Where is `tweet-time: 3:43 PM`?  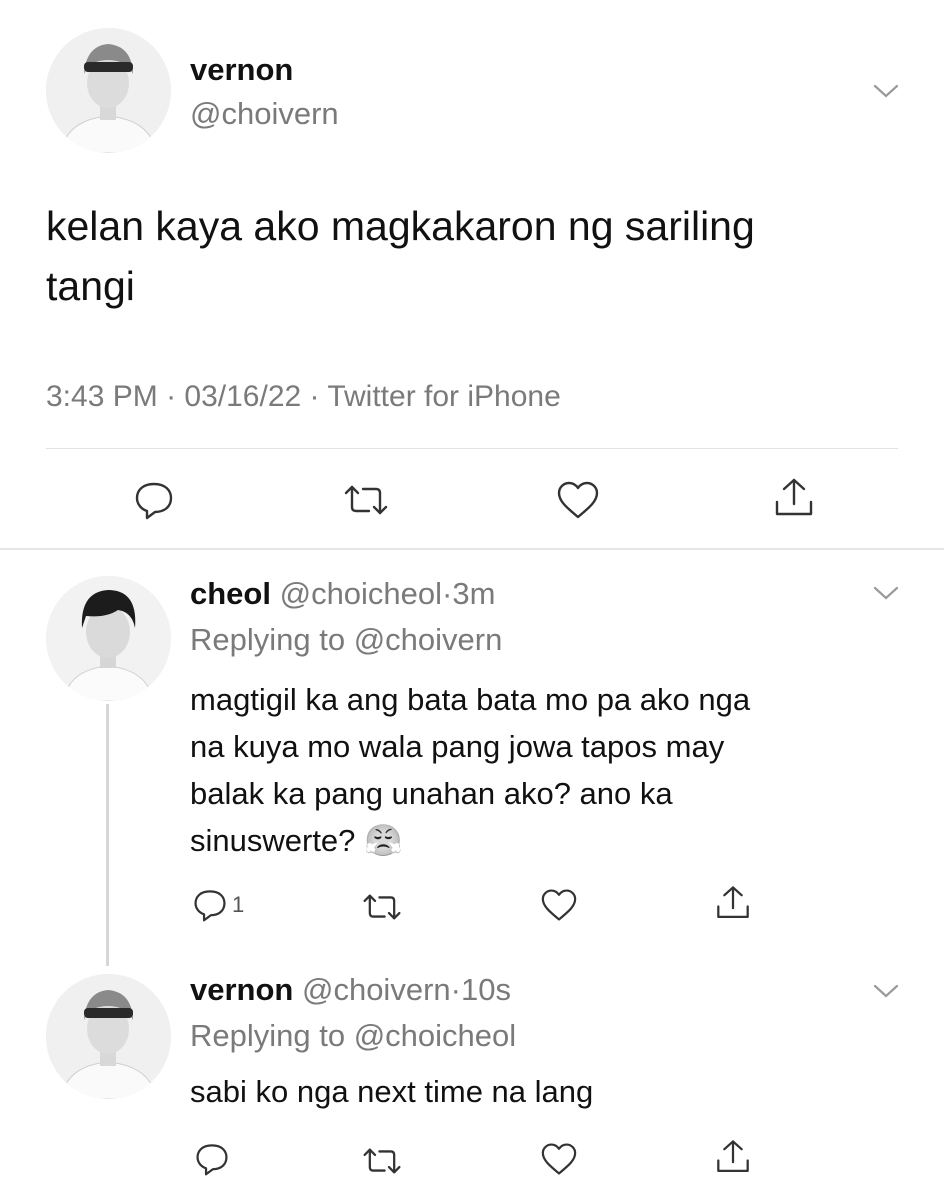
tweet-time: 3:43 PM is located at coordinates (102, 396).